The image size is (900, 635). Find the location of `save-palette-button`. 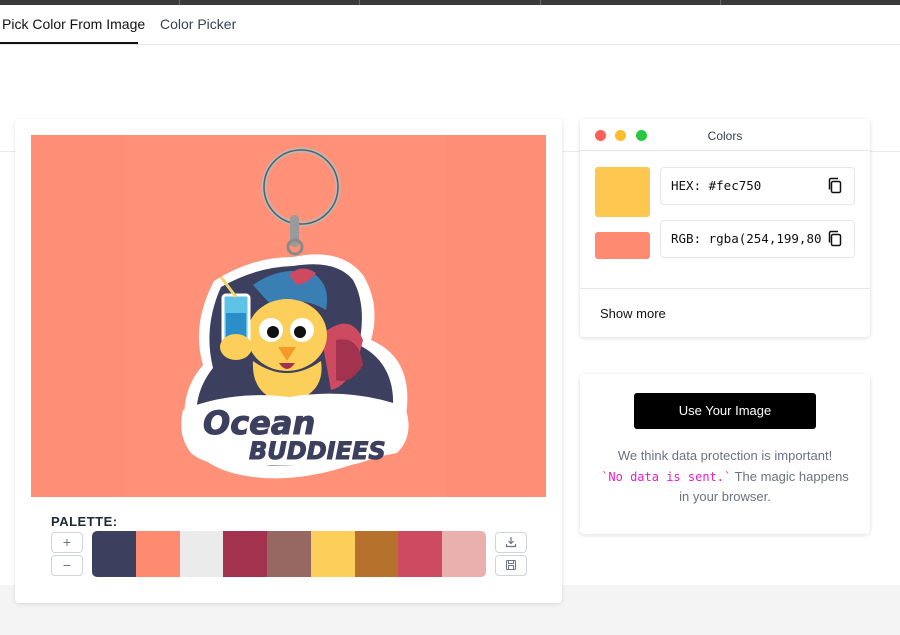

save-palette-button is located at coordinates (511, 565).